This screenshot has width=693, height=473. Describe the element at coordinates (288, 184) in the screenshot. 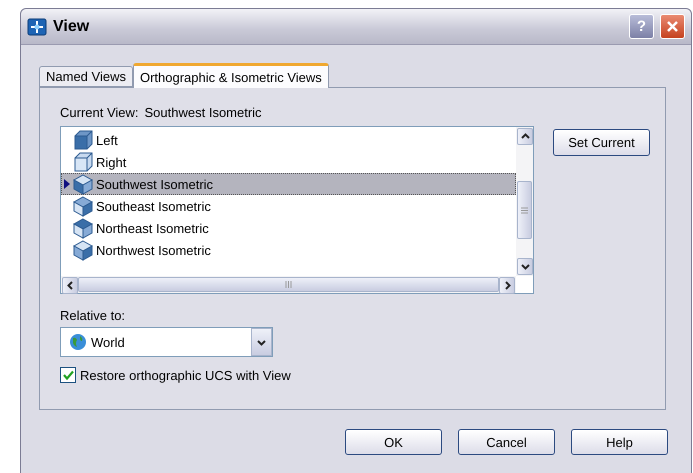

I see `view-list-item: Southwest Isometric` at that location.